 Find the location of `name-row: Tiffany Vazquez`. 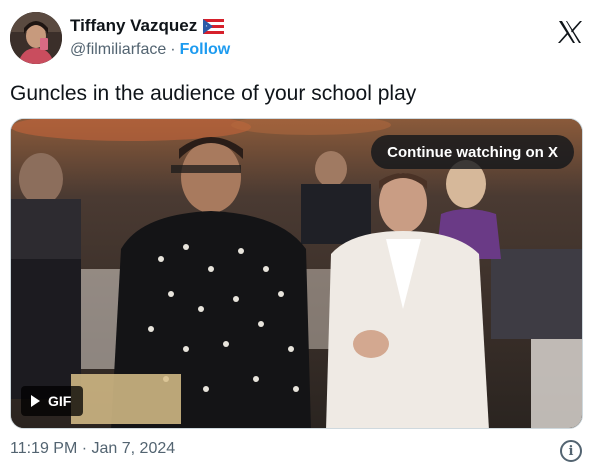

name-row: Tiffany Vazquez is located at coordinates (147, 26).